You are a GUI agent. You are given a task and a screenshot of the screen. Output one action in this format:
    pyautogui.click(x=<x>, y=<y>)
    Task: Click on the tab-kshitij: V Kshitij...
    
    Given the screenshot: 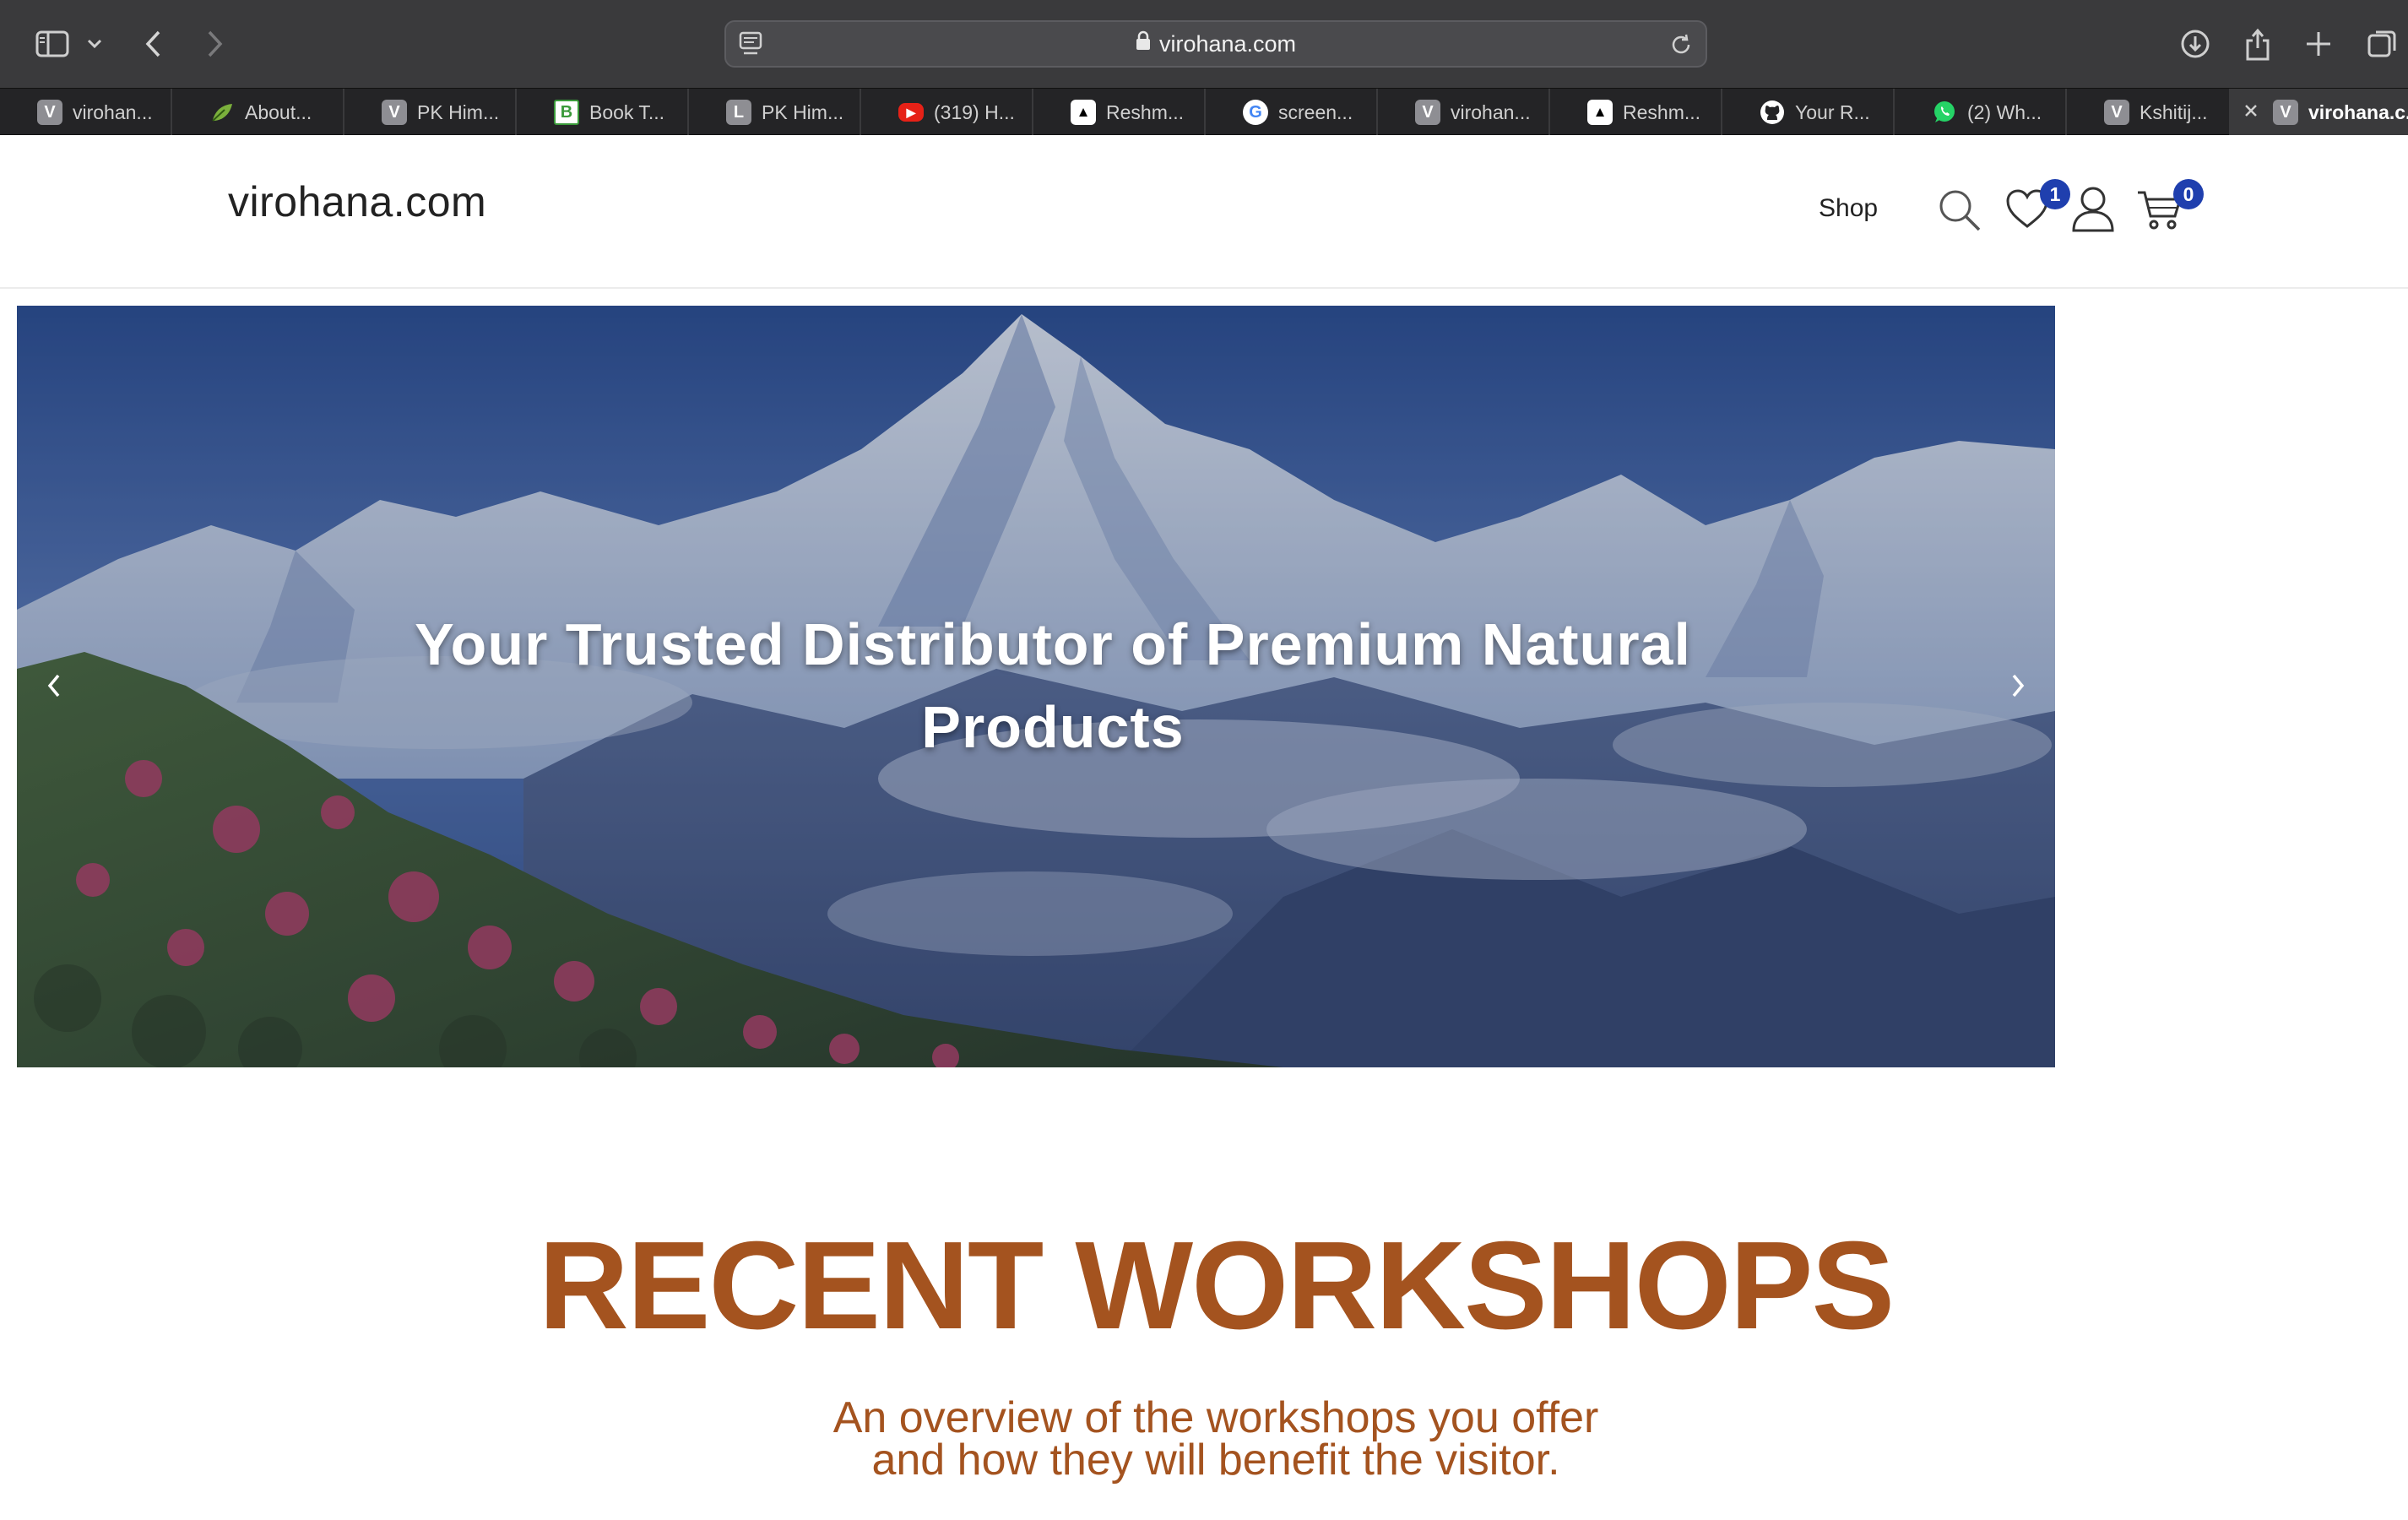 What is the action you would take?
    pyautogui.click(x=2149, y=112)
    